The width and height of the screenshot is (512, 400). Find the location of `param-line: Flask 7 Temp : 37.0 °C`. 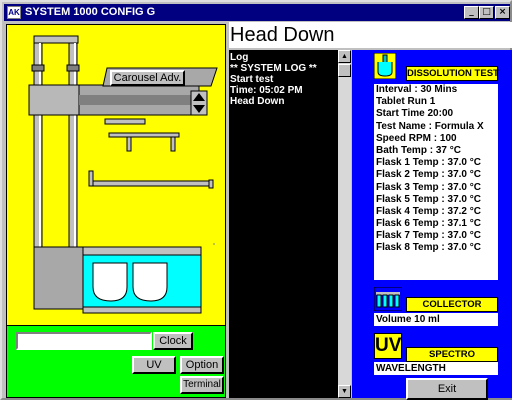

param-line: Flask 7 Temp : 37.0 °C is located at coordinates (428, 236).